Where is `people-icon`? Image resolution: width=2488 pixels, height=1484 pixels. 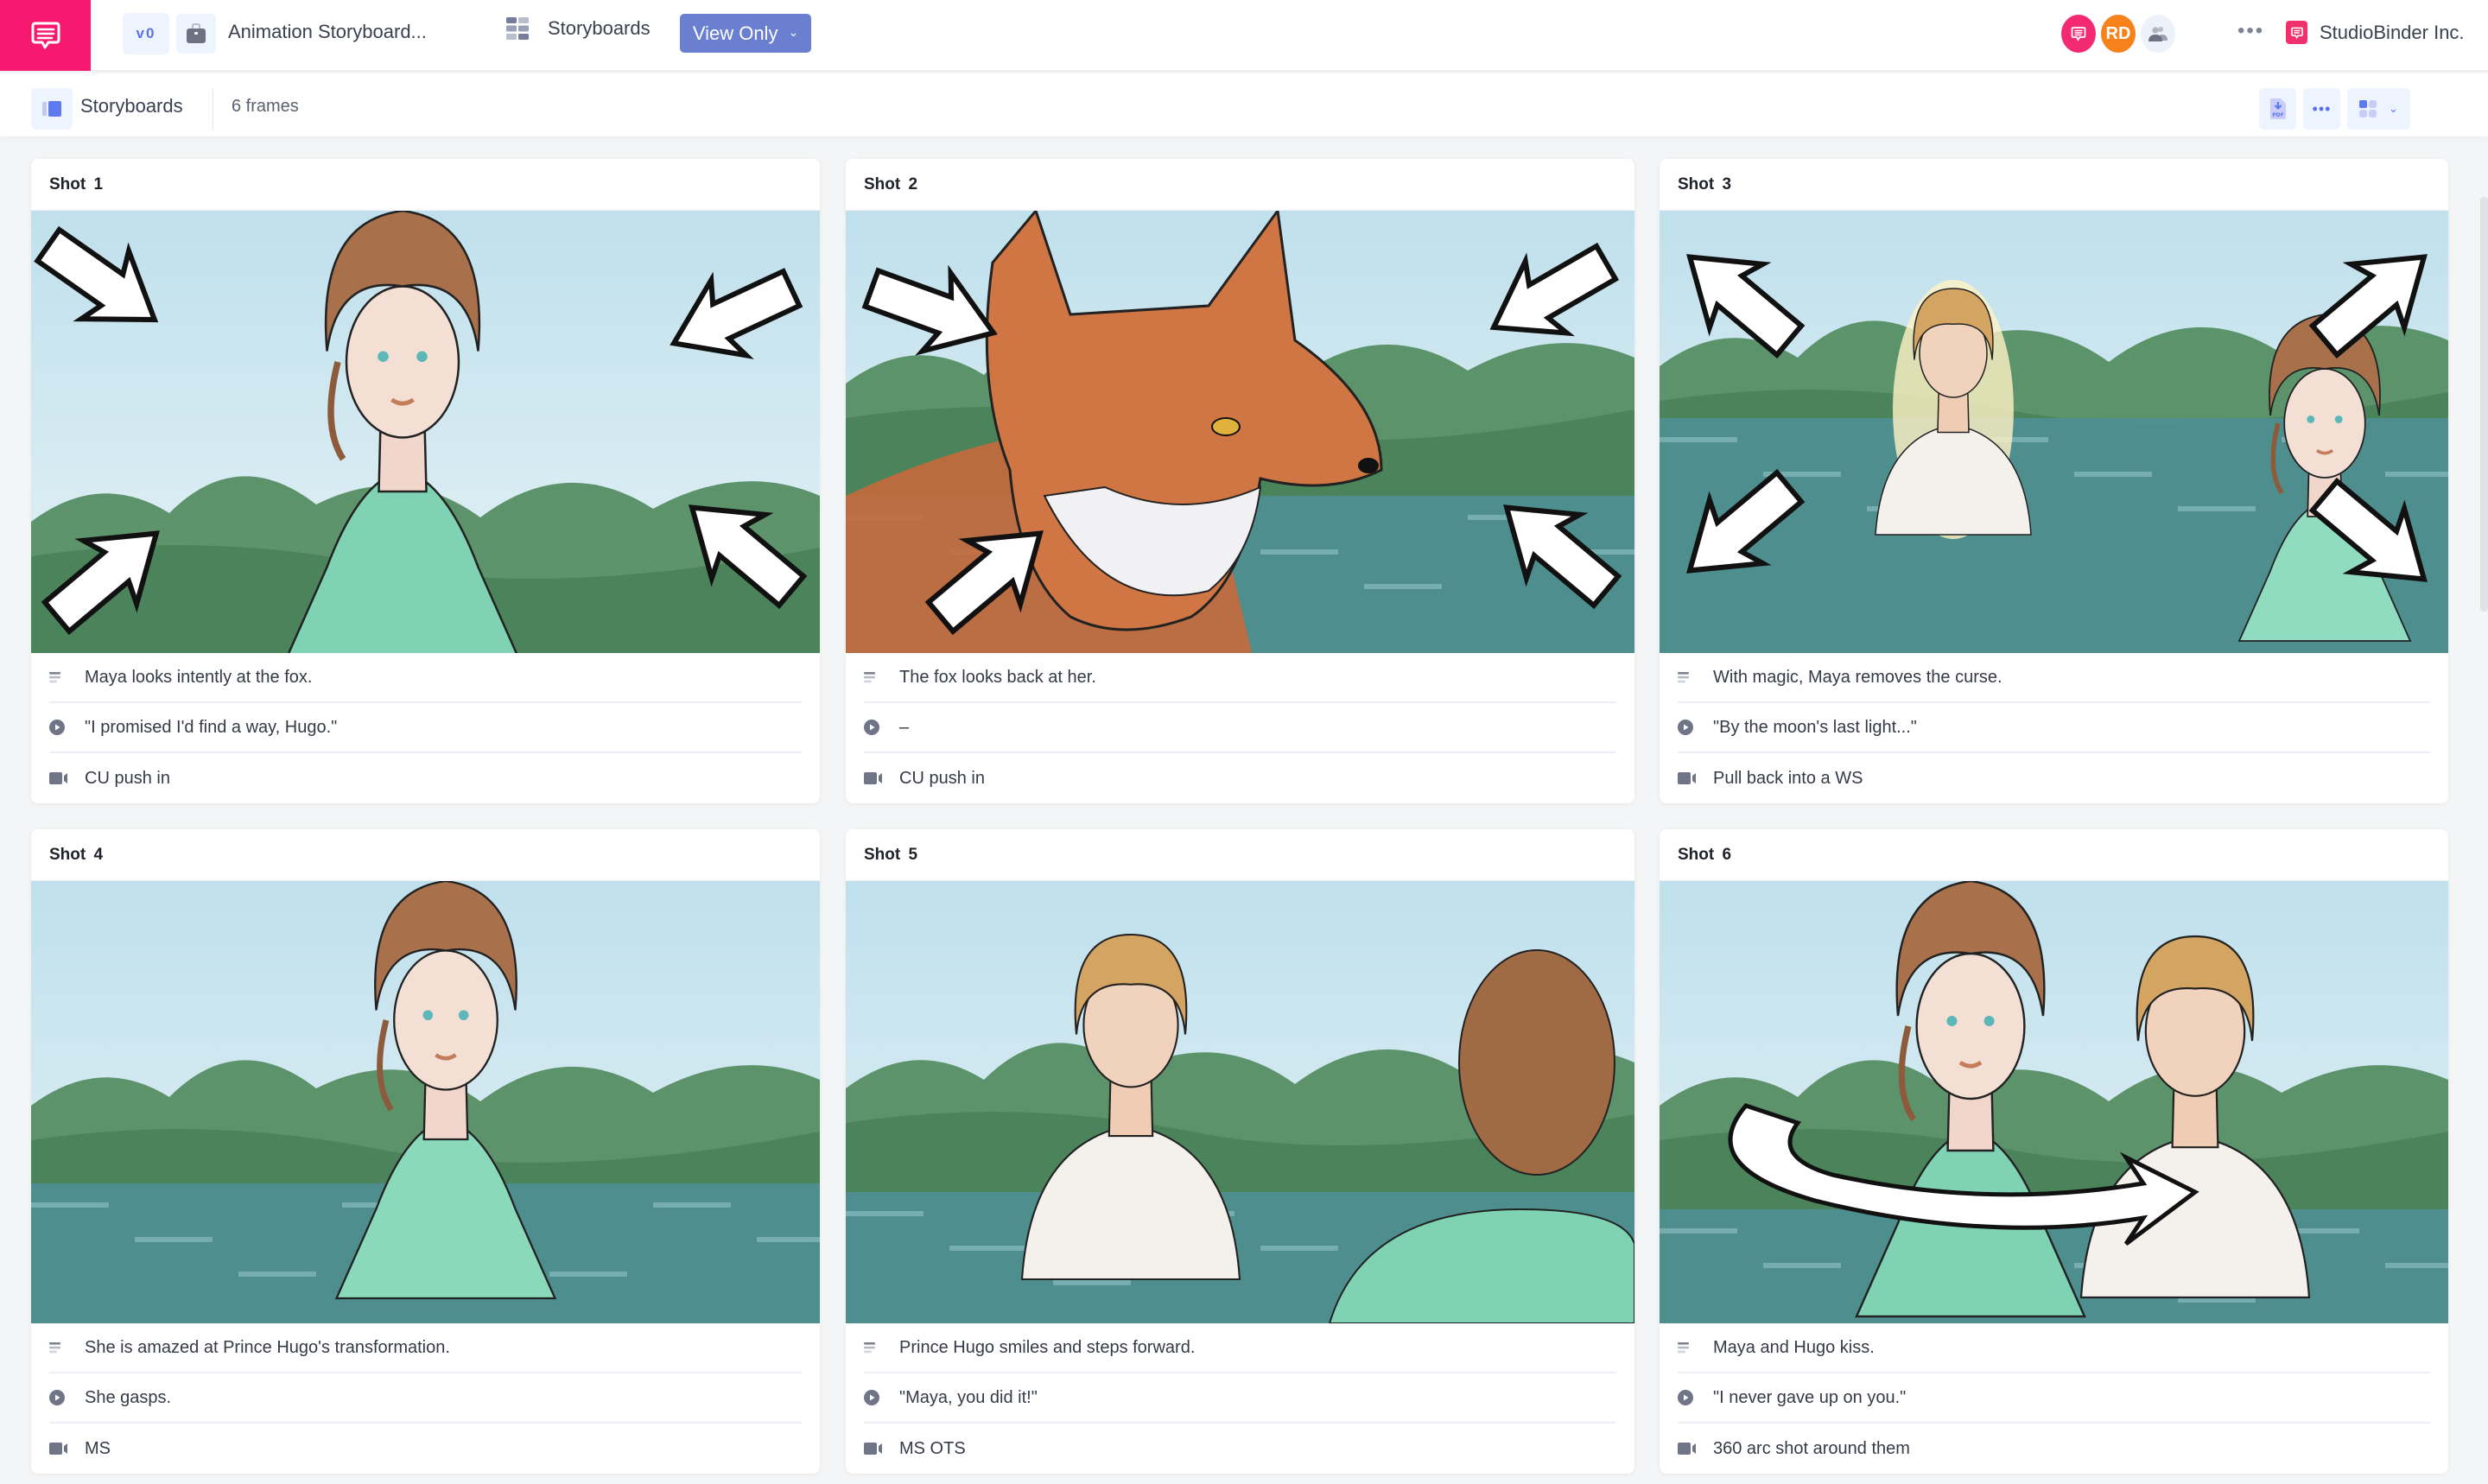
people-icon is located at coordinates (2157, 34).